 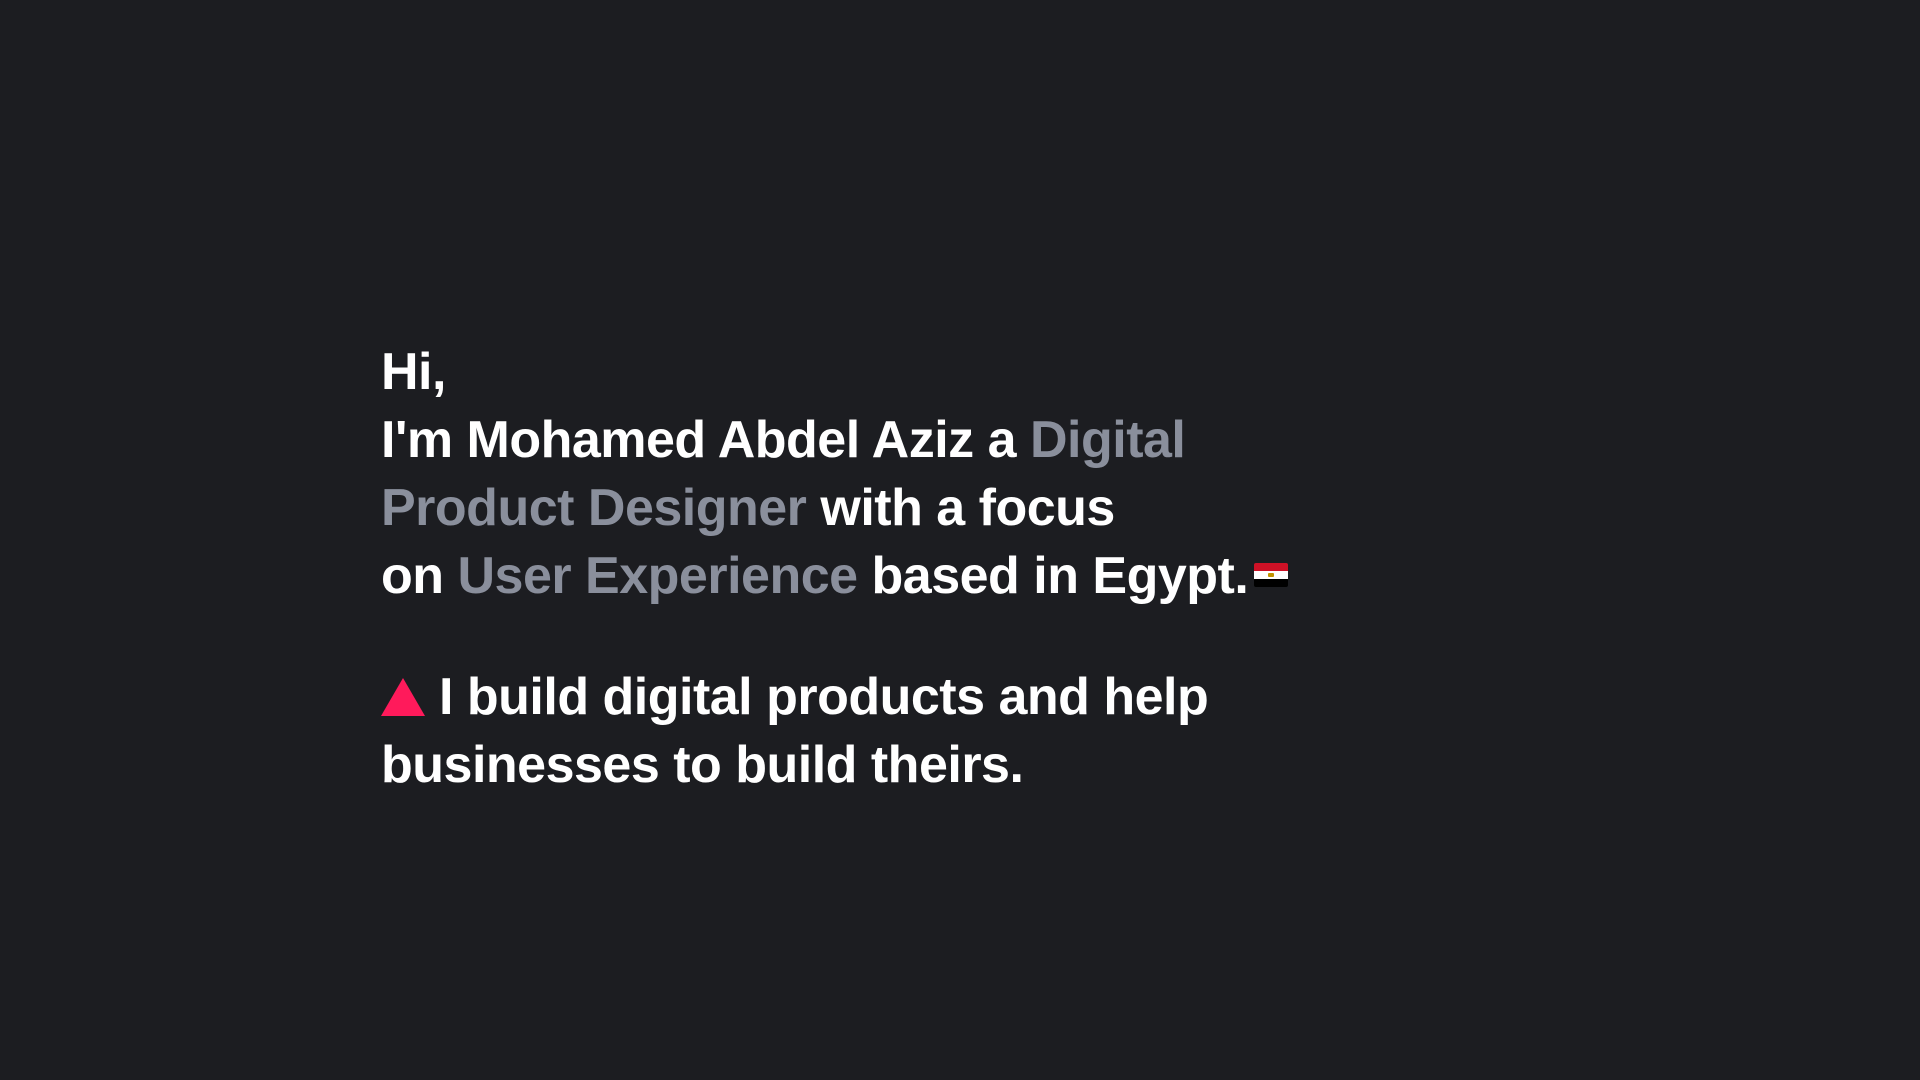 I want to click on intro-name: I'm Mohamed Abdel Aziz a, so click(x=699, y=440).